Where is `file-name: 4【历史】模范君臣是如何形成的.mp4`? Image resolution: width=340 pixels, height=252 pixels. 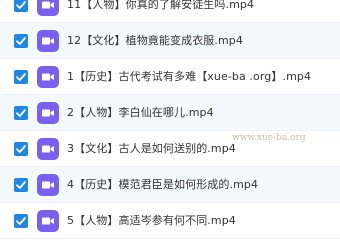 file-name: 4【历史】模范君臣是如何形成的.mp4 is located at coordinates (162, 185).